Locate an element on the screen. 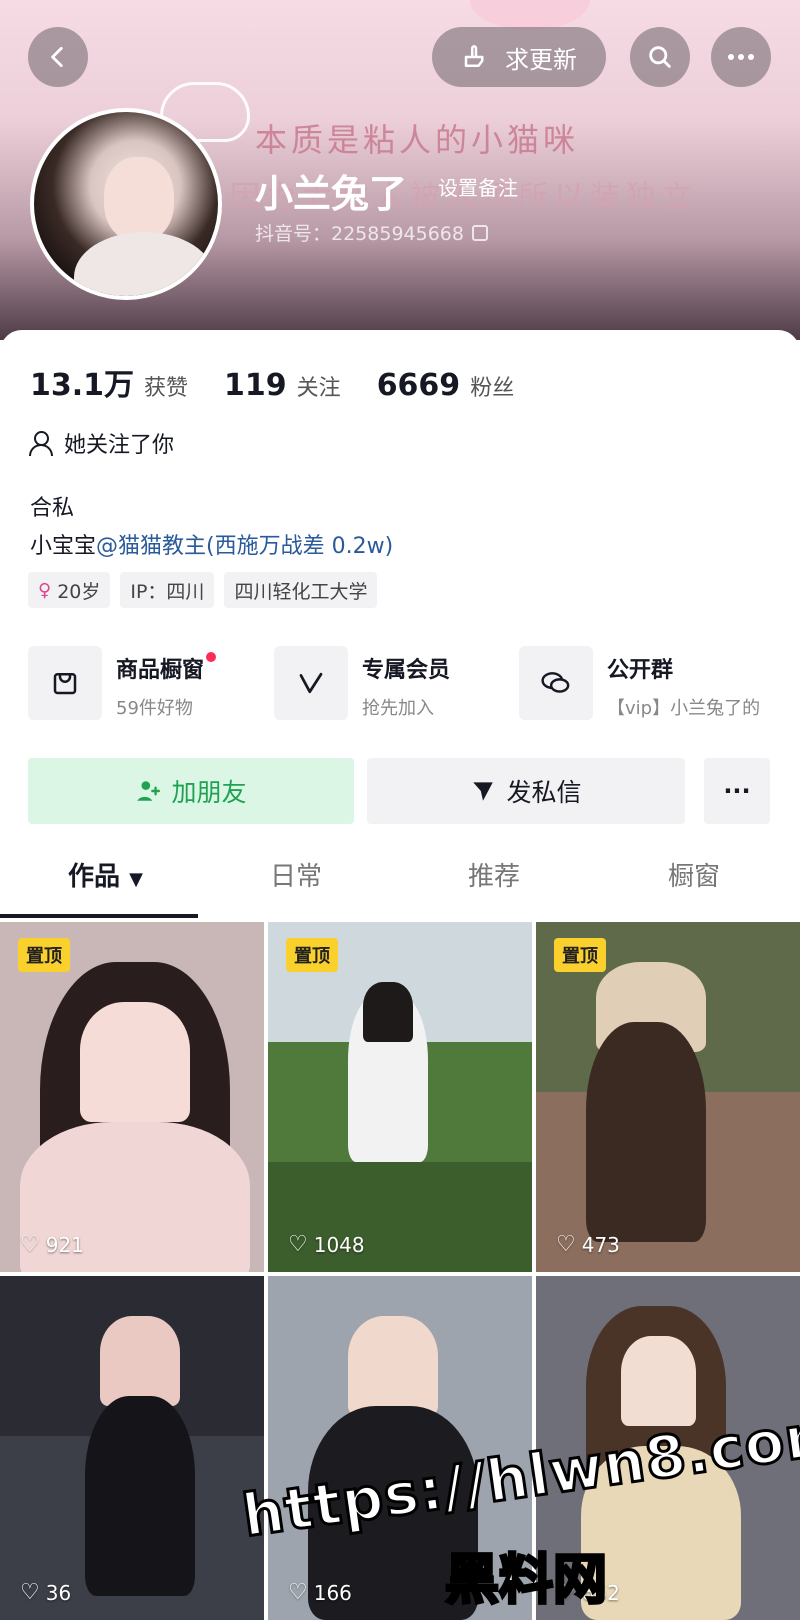 The image size is (800, 1620). send-message-button: 发私信 is located at coordinates (526, 791).